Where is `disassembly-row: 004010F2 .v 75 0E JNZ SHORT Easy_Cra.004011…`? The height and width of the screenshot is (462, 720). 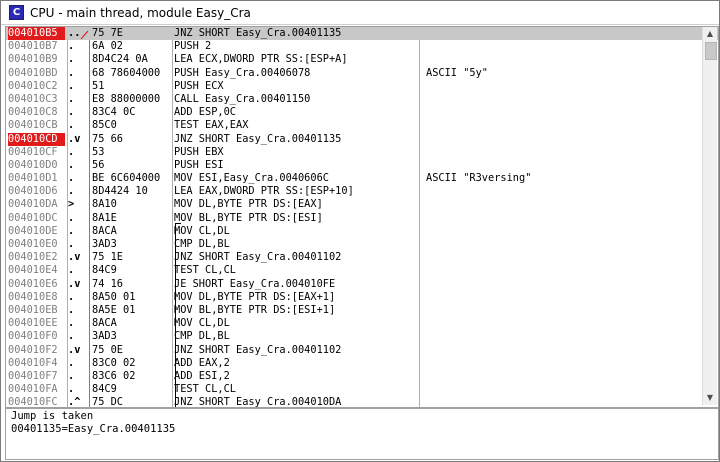 disassembly-row: 004010F2 .v 75 0E JNZ SHORT Easy_Cra.004011… is located at coordinates (362, 350).